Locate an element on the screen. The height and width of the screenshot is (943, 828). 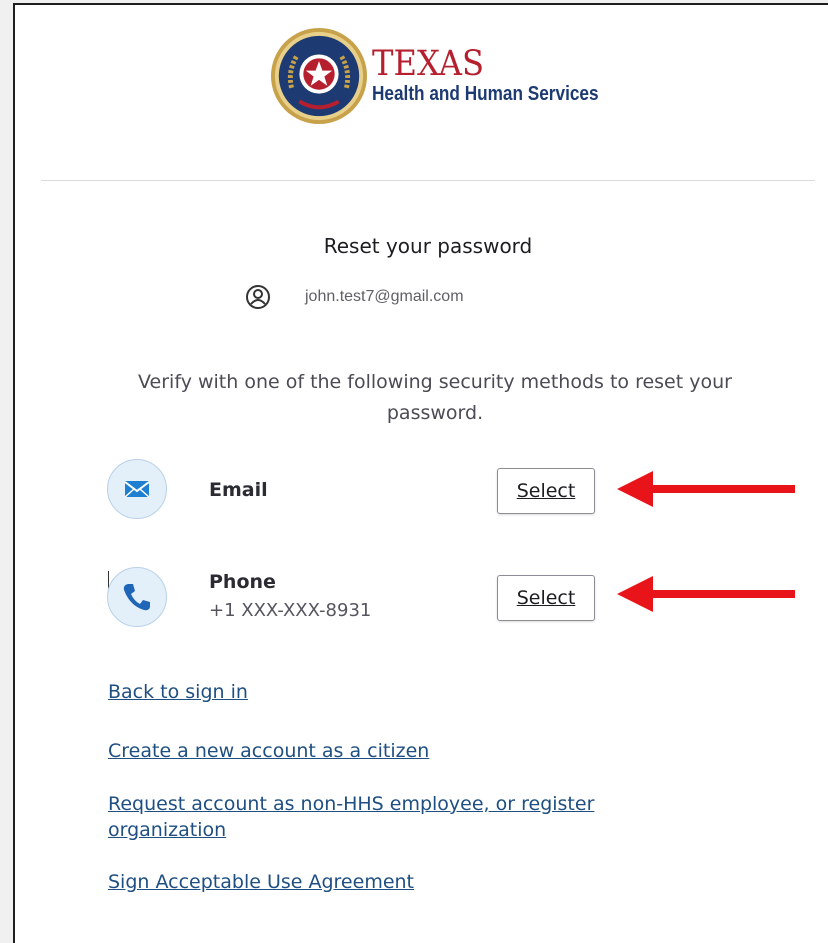
user-identifier: john.test7@gmail.com is located at coordinates (354, 297).